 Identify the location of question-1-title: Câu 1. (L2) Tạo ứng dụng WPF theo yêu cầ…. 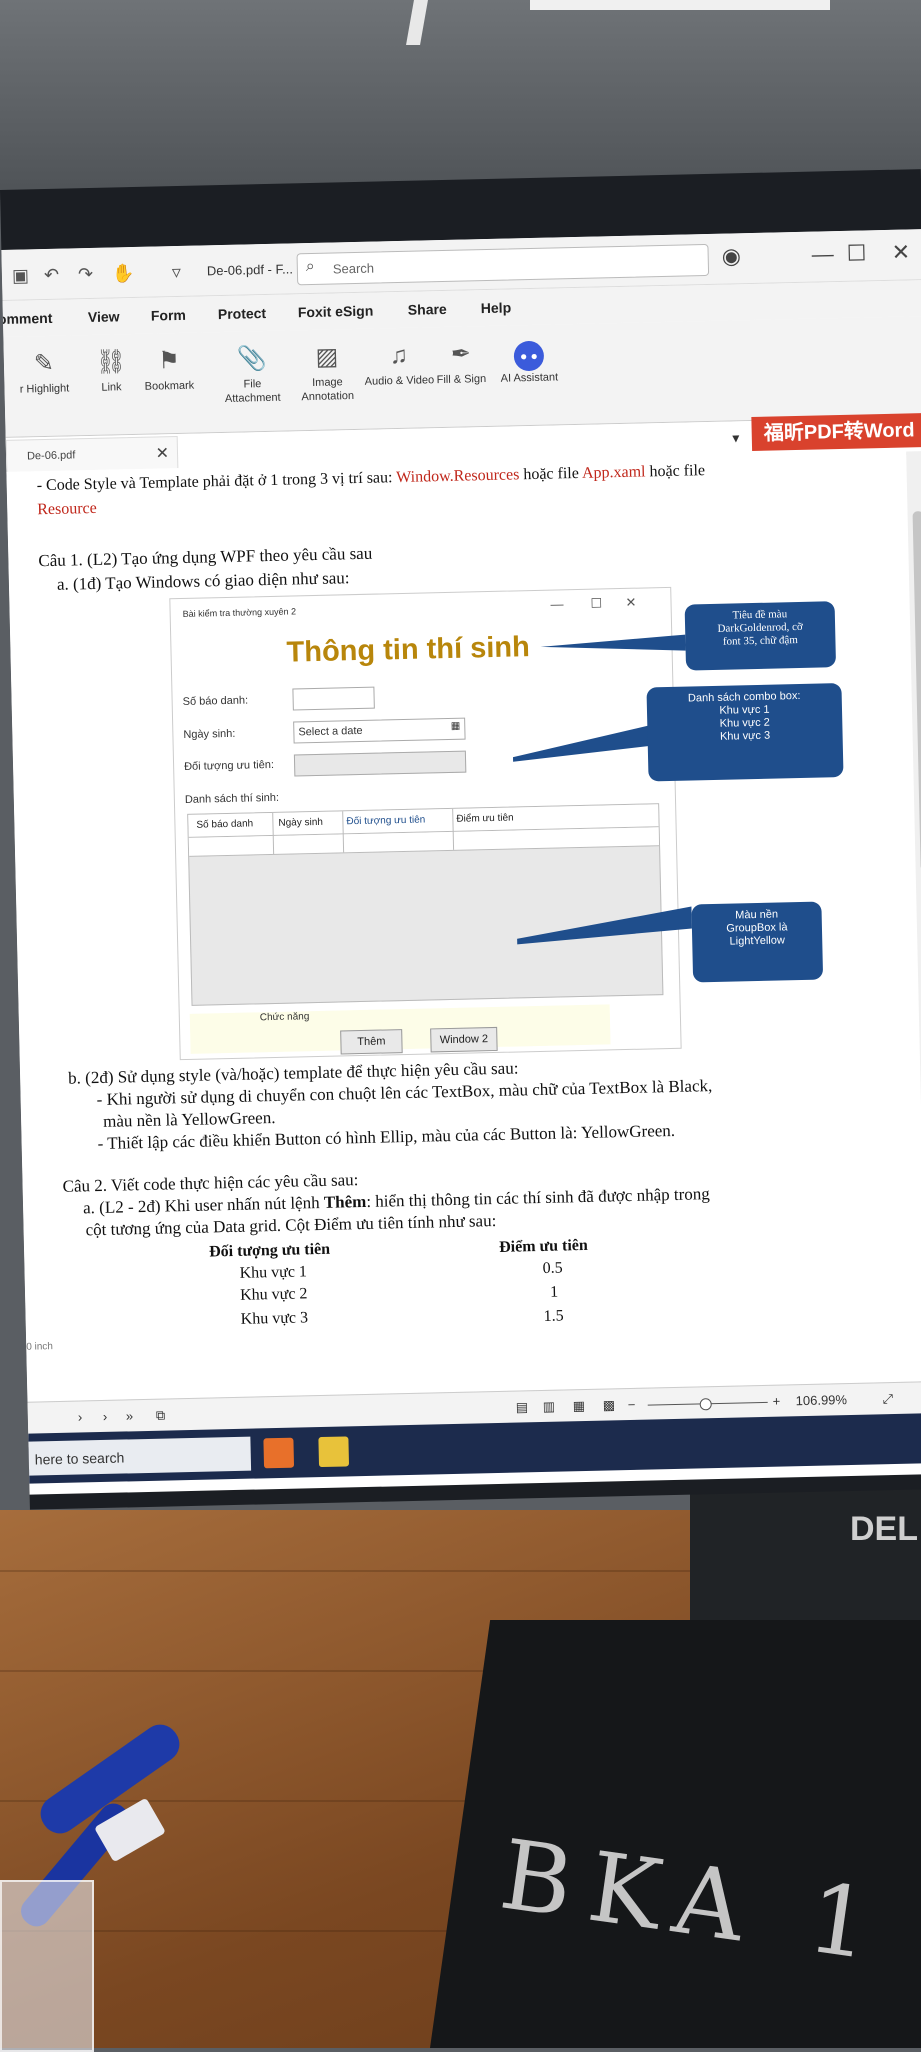
(205, 557).